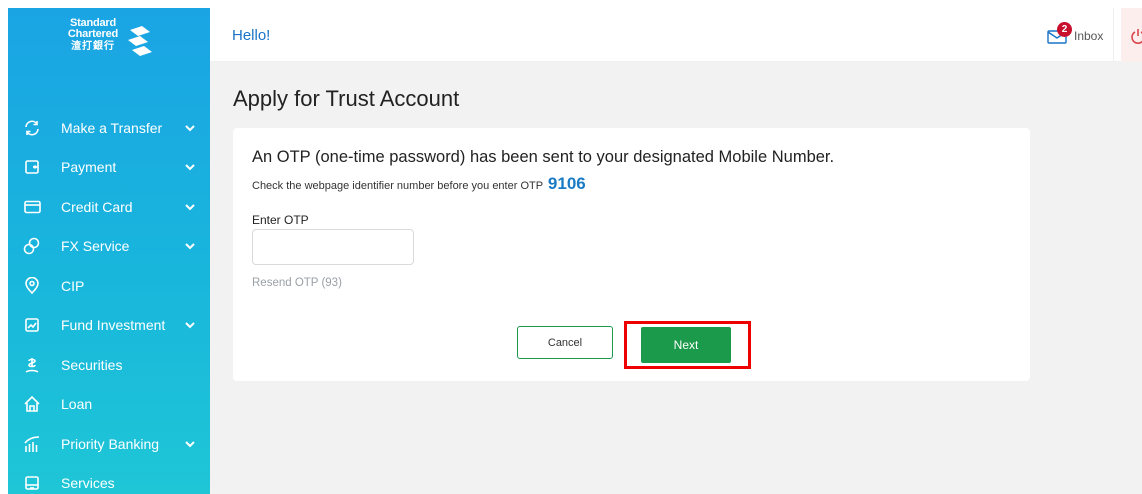 This screenshot has width=1142, height=494. I want to click on logo-text: Standard Chartered 渣打銀行, so click(93, 35).